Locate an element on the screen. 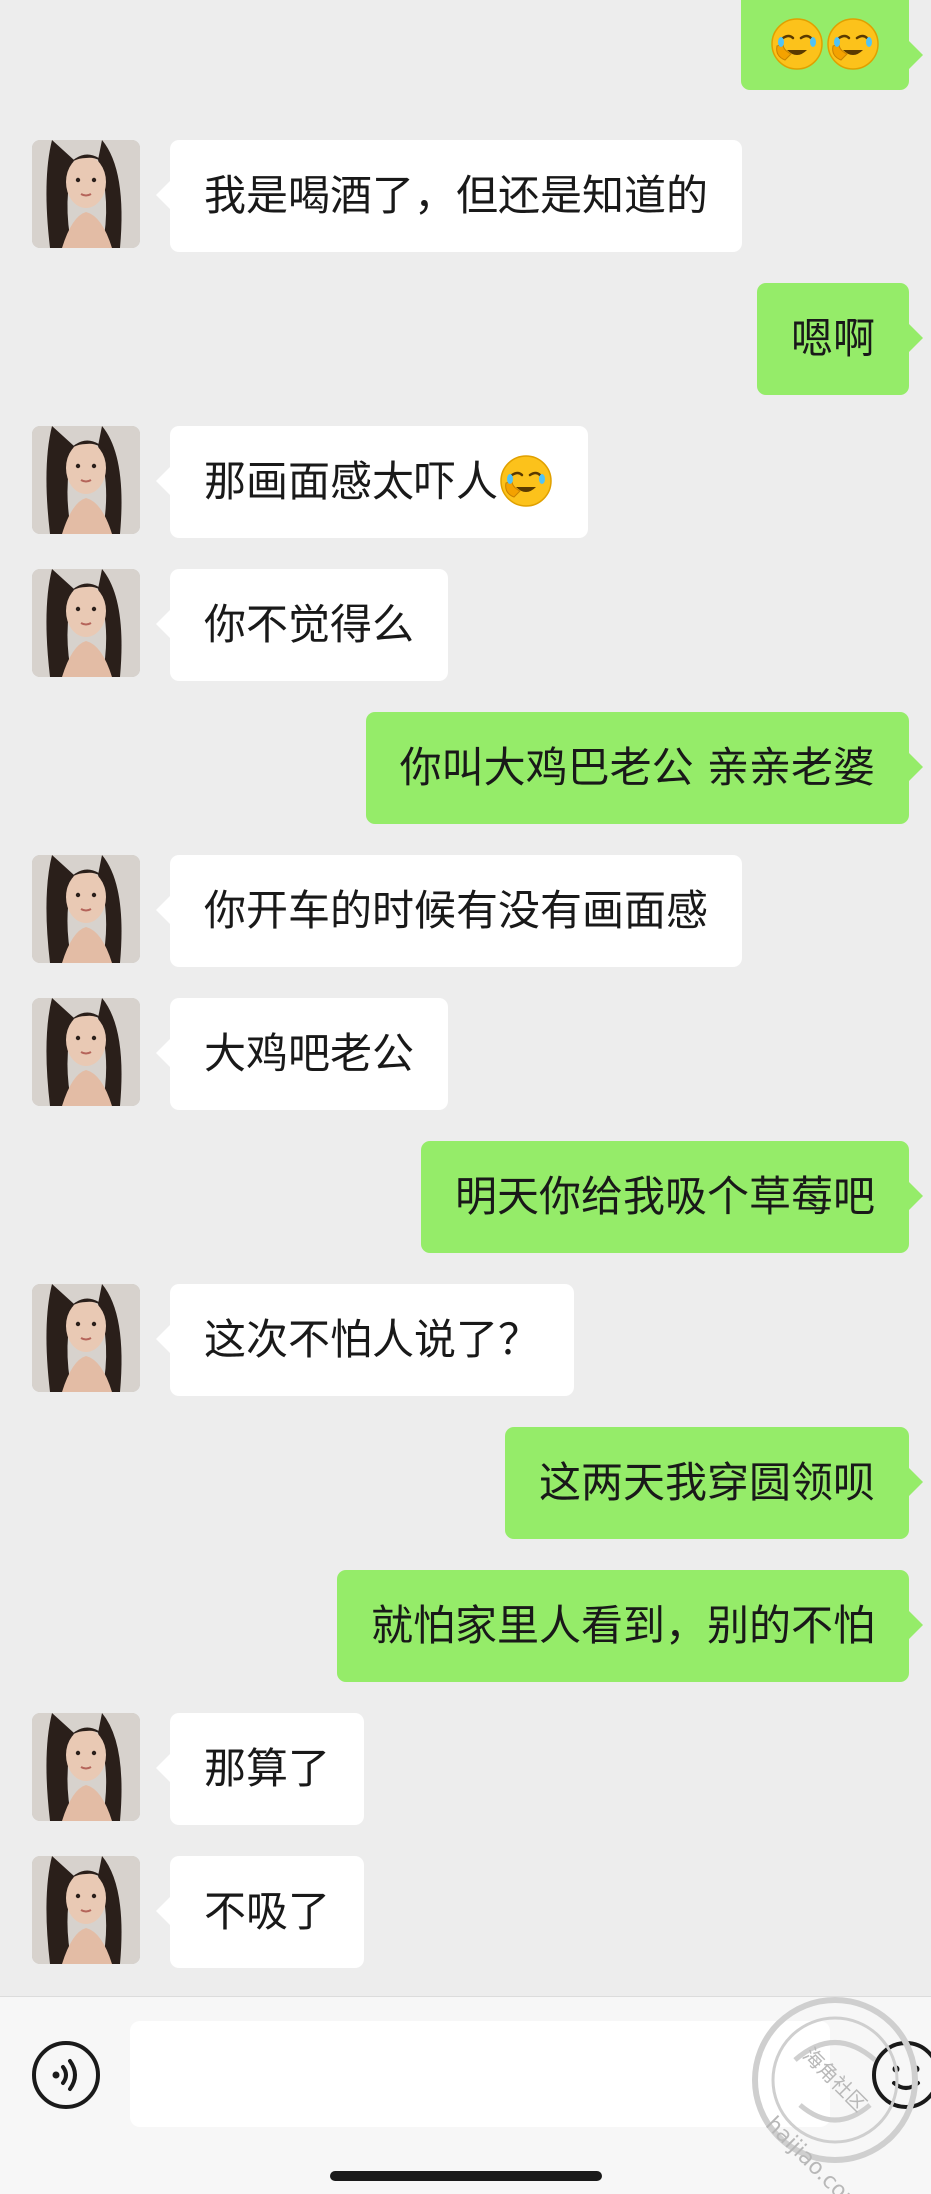 The image size is (931, 2194). message-text: 就怕家里人看到，别的不怕 is located at coordinates (622, 1625).